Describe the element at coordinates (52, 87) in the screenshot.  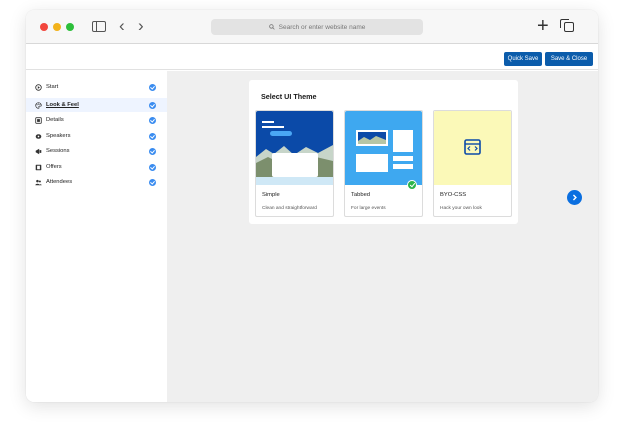
I see `sidebar-item-label: Start` at that location.